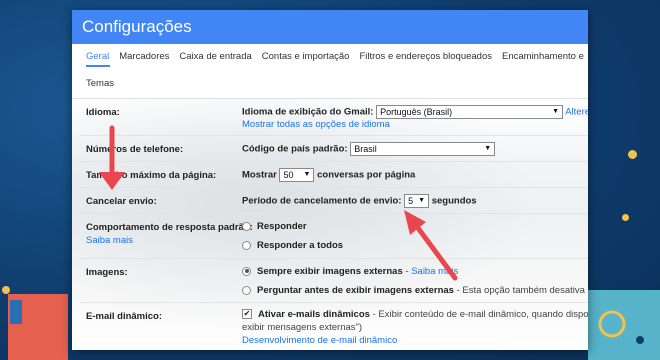 This screenshot has height=360, width=660. Describe the element at coordinates (135, 149) in the screenshot. I see `setting-label-telefone: Números de telefone:` at that location.